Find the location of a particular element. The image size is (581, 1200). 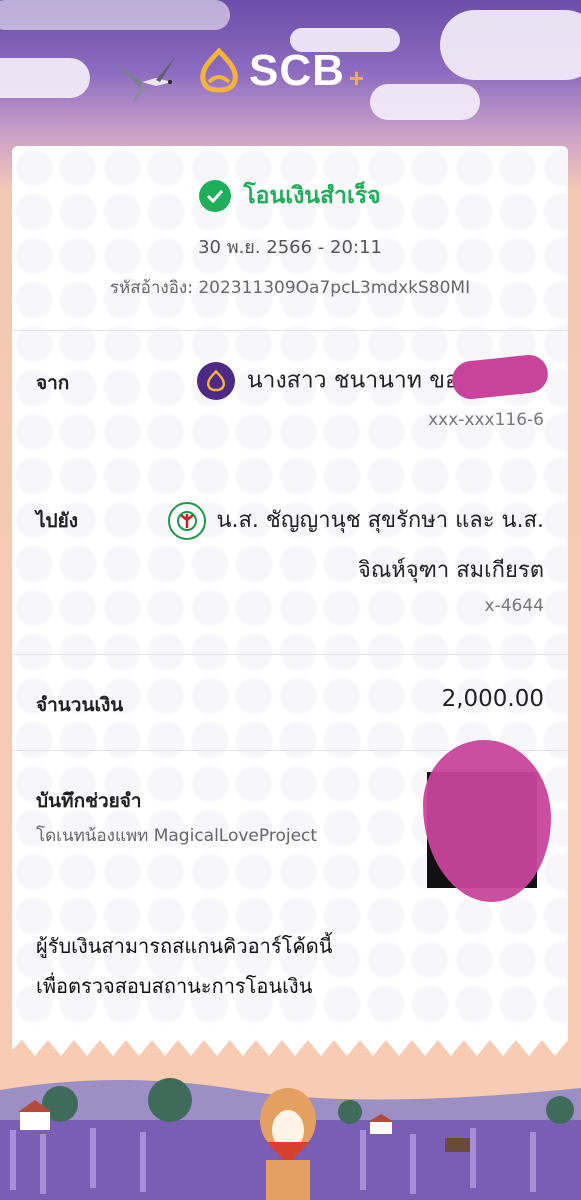

transaction-datetime: 30 พ.ย. 2566 - 20:11 is located at coordinates (290, 247).